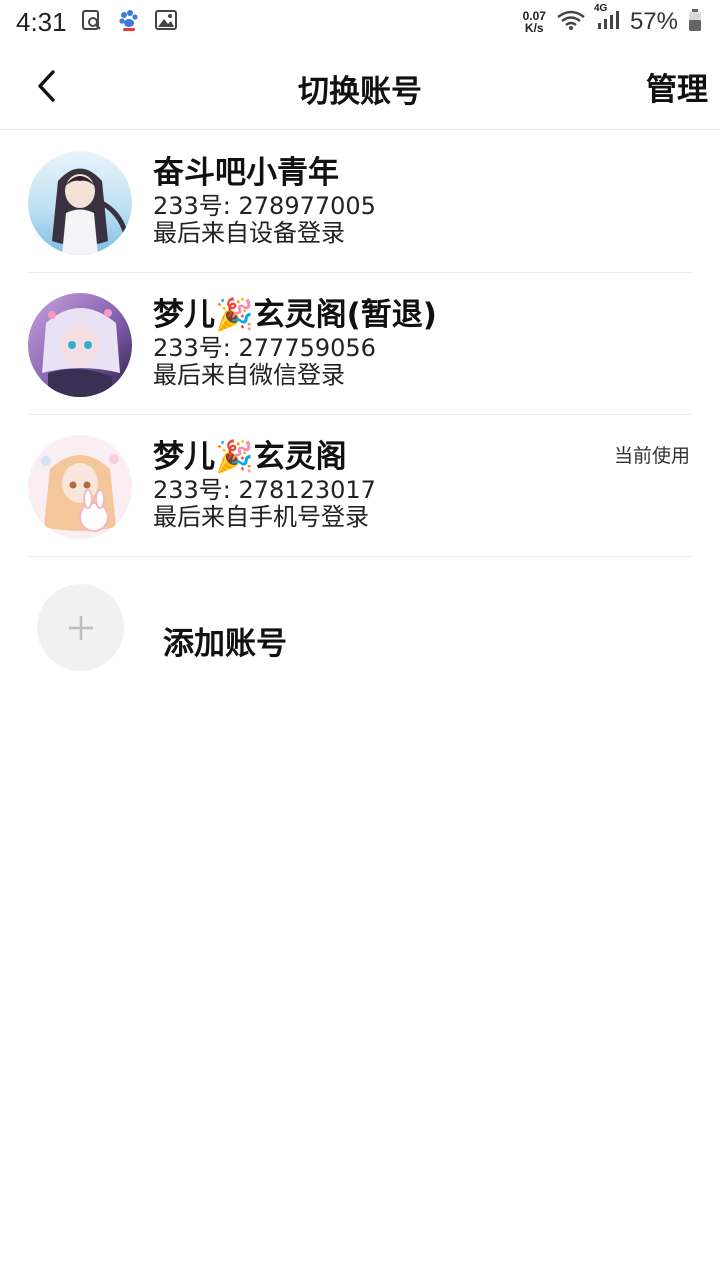  What do you see at coordinates (695, 22) in the screenshot?
I see `battery-icon` at bounding box center [695, 22].